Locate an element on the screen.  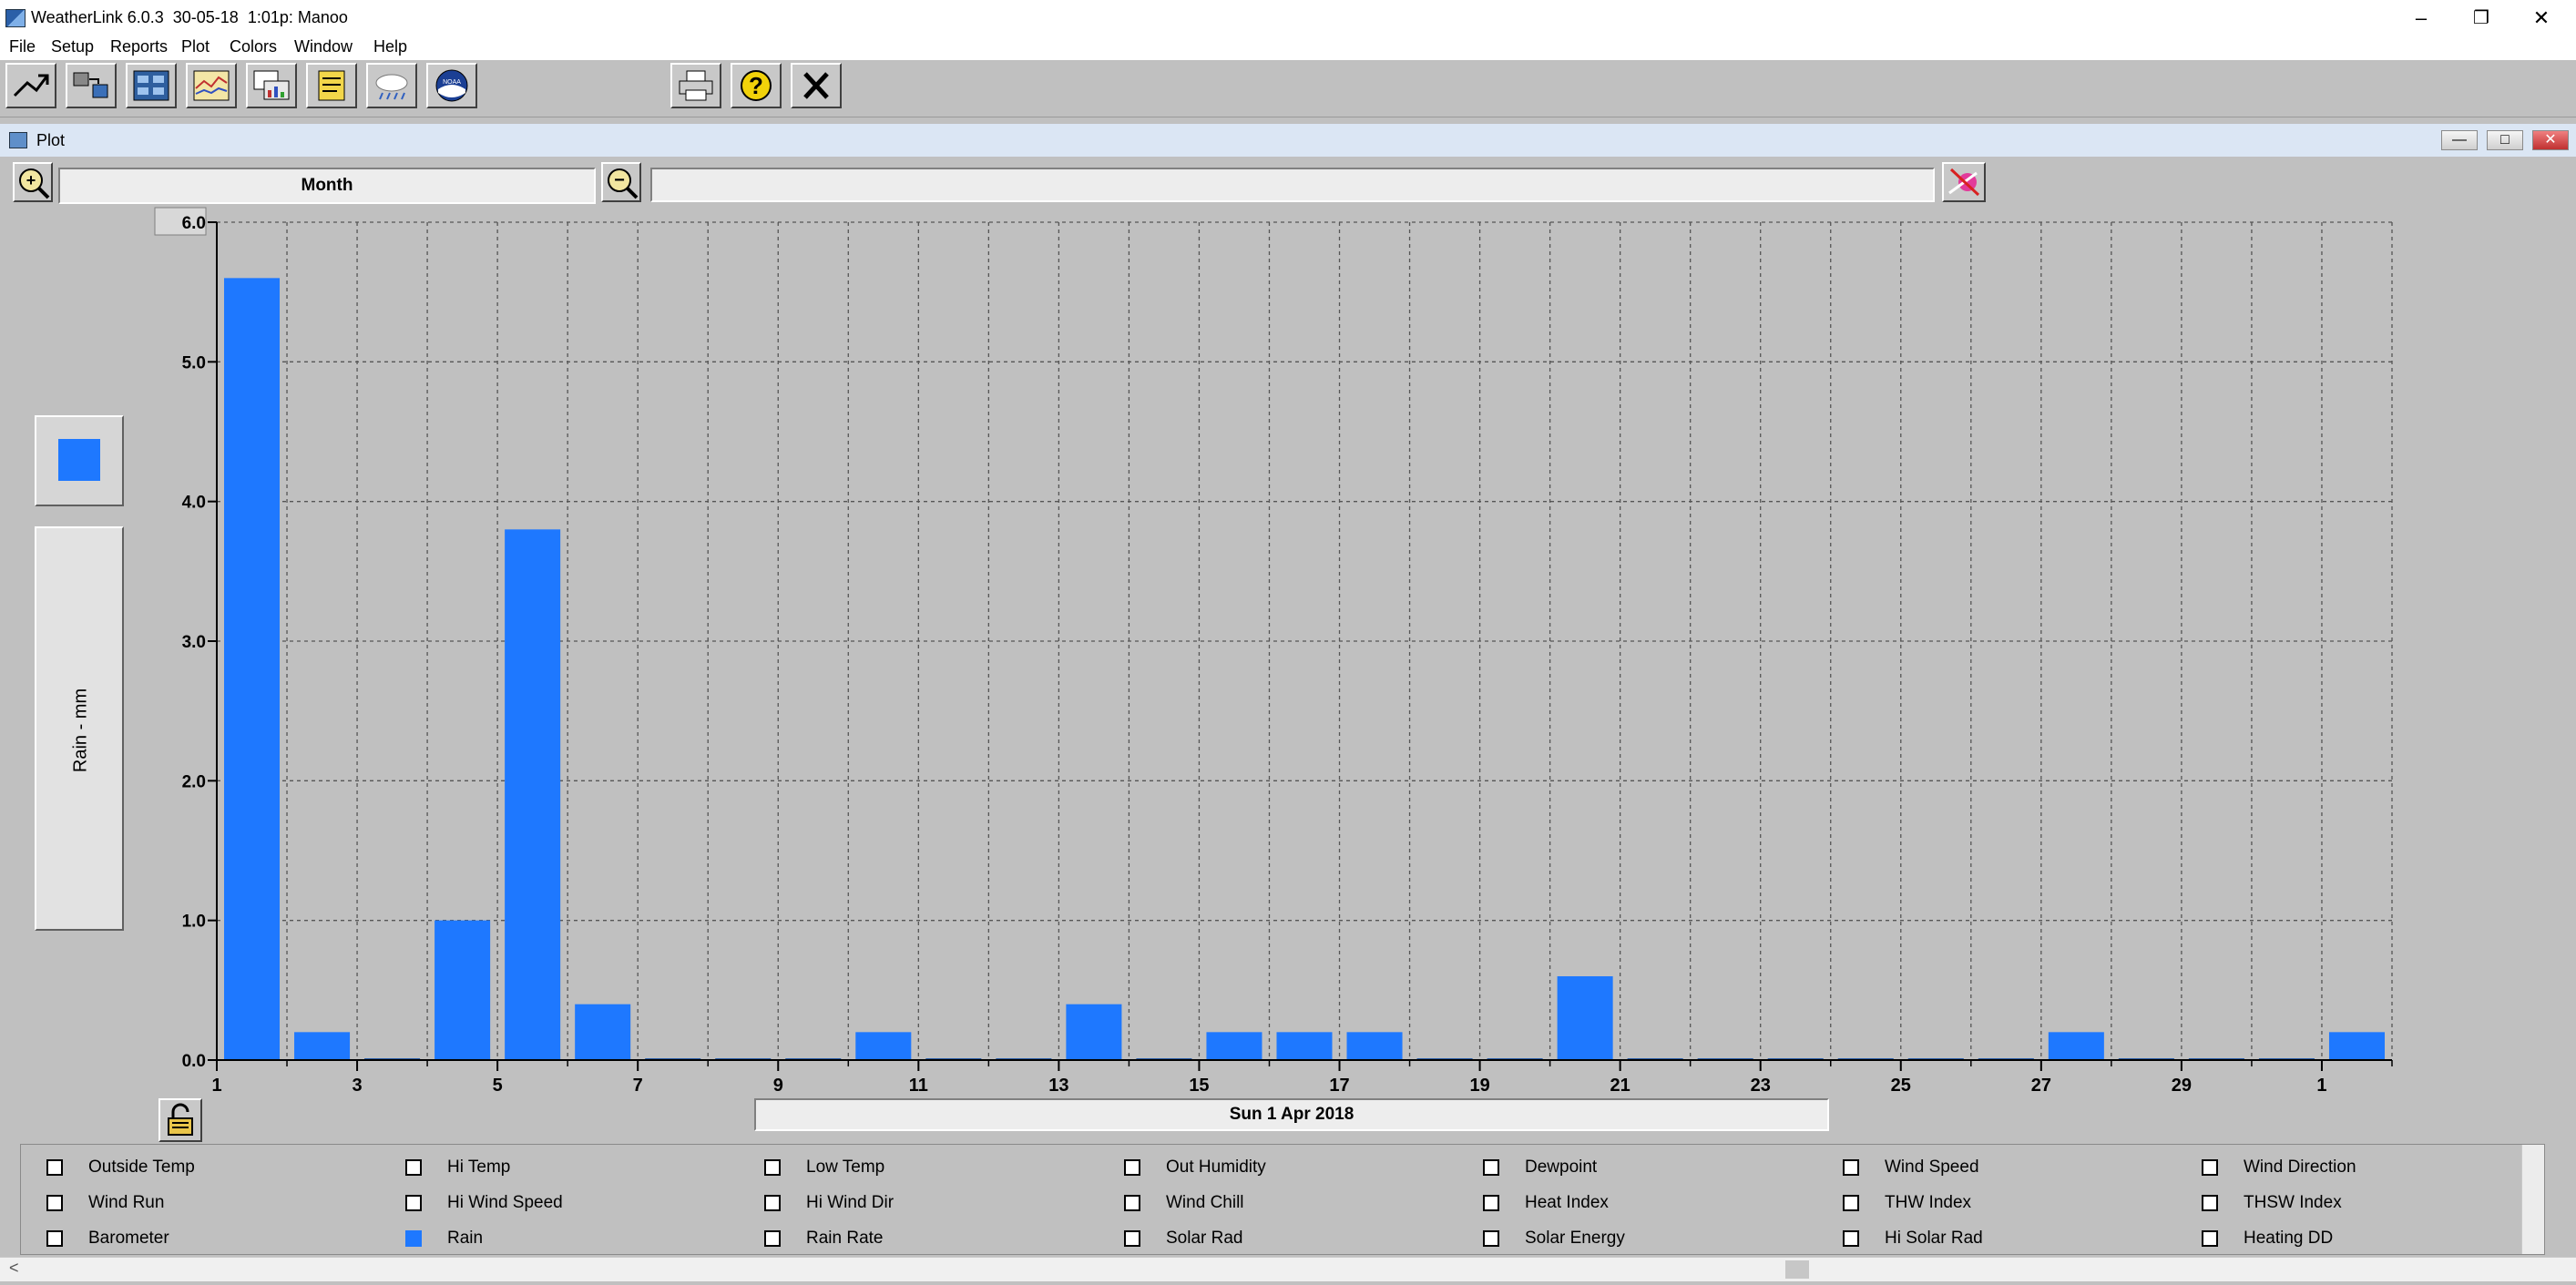
y-tick-label: 4.0 is located at coordinates (194, 504).